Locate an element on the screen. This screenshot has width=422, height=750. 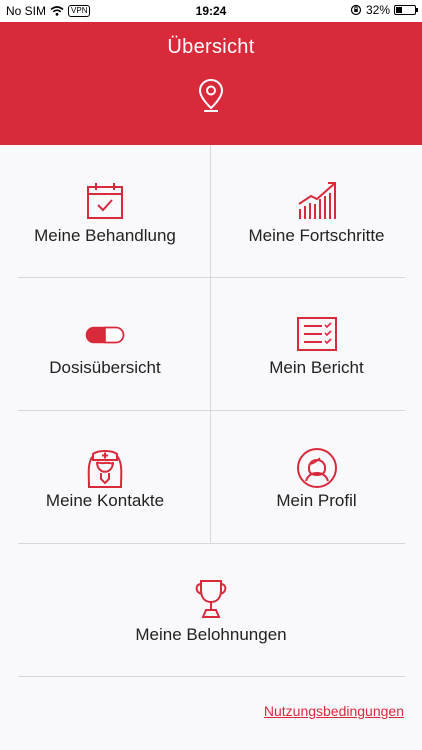
tile-label: Mein Bericht is located at coordinates (316, 367).